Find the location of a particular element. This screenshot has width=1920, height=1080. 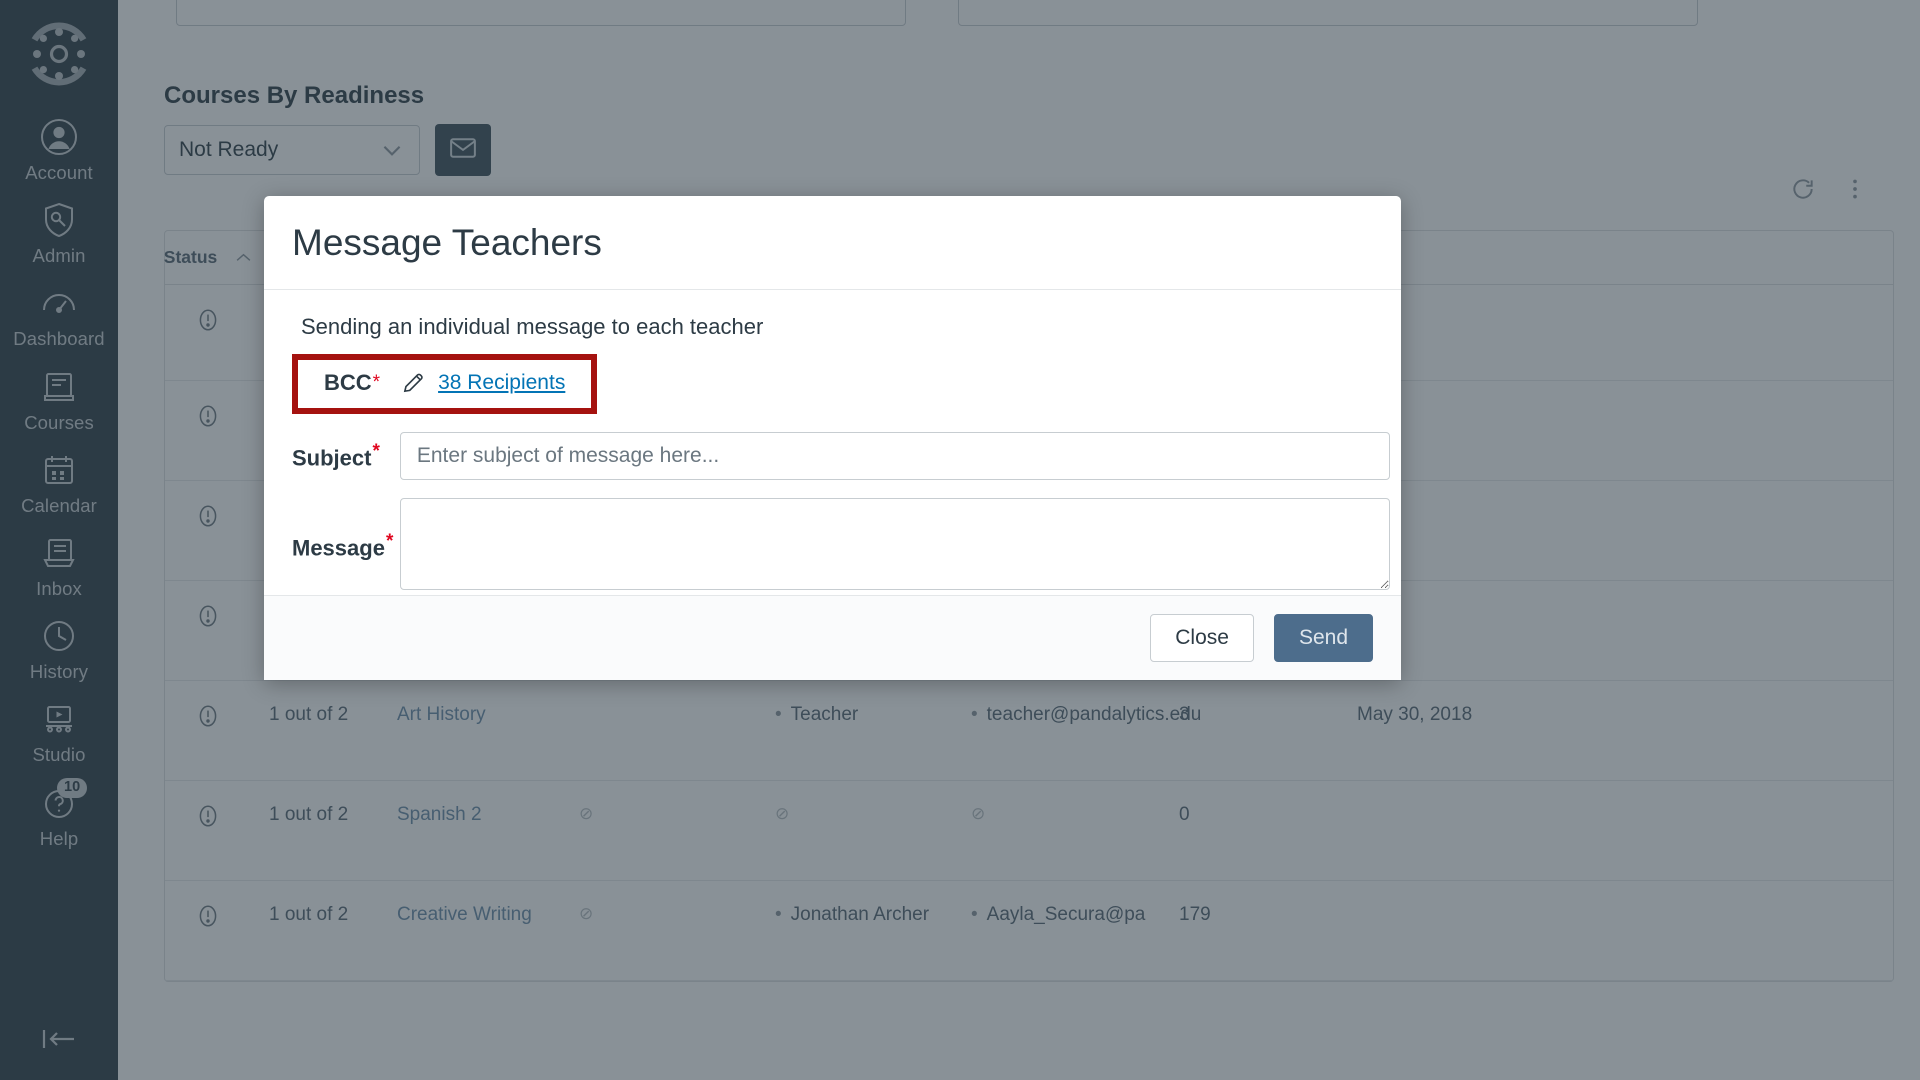

message-label: Message* is located at coordinates (342, 546).